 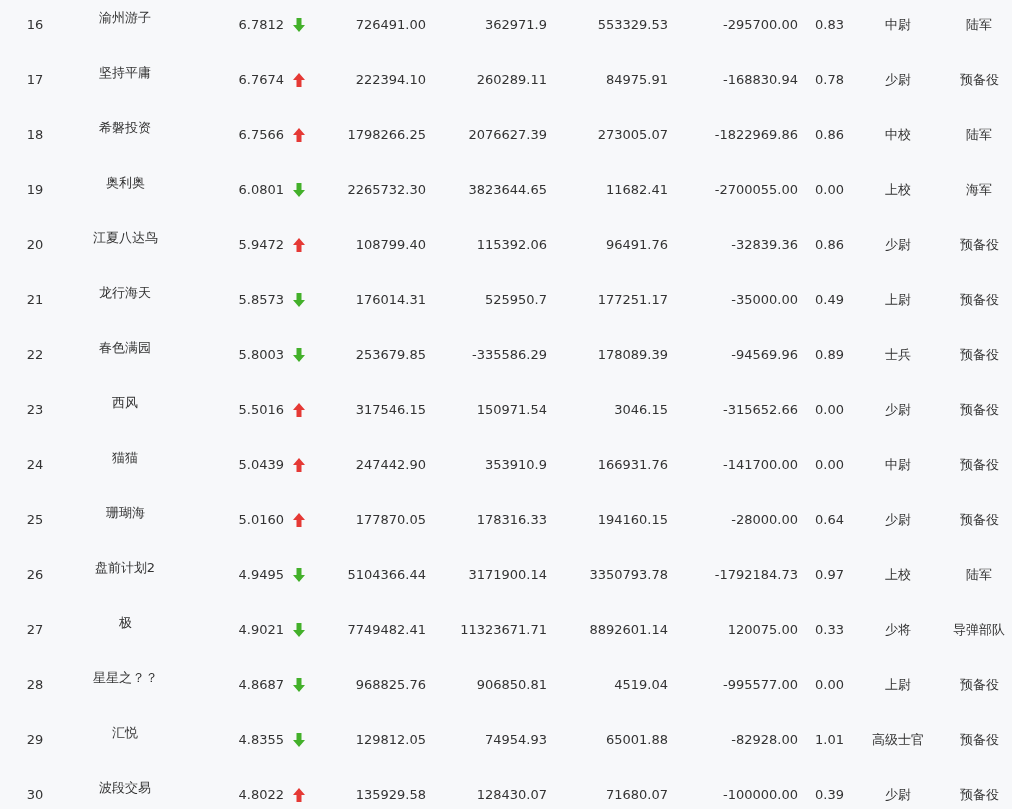 I want to click on user-name: 盘前计划2, so click(x=125, y=567).